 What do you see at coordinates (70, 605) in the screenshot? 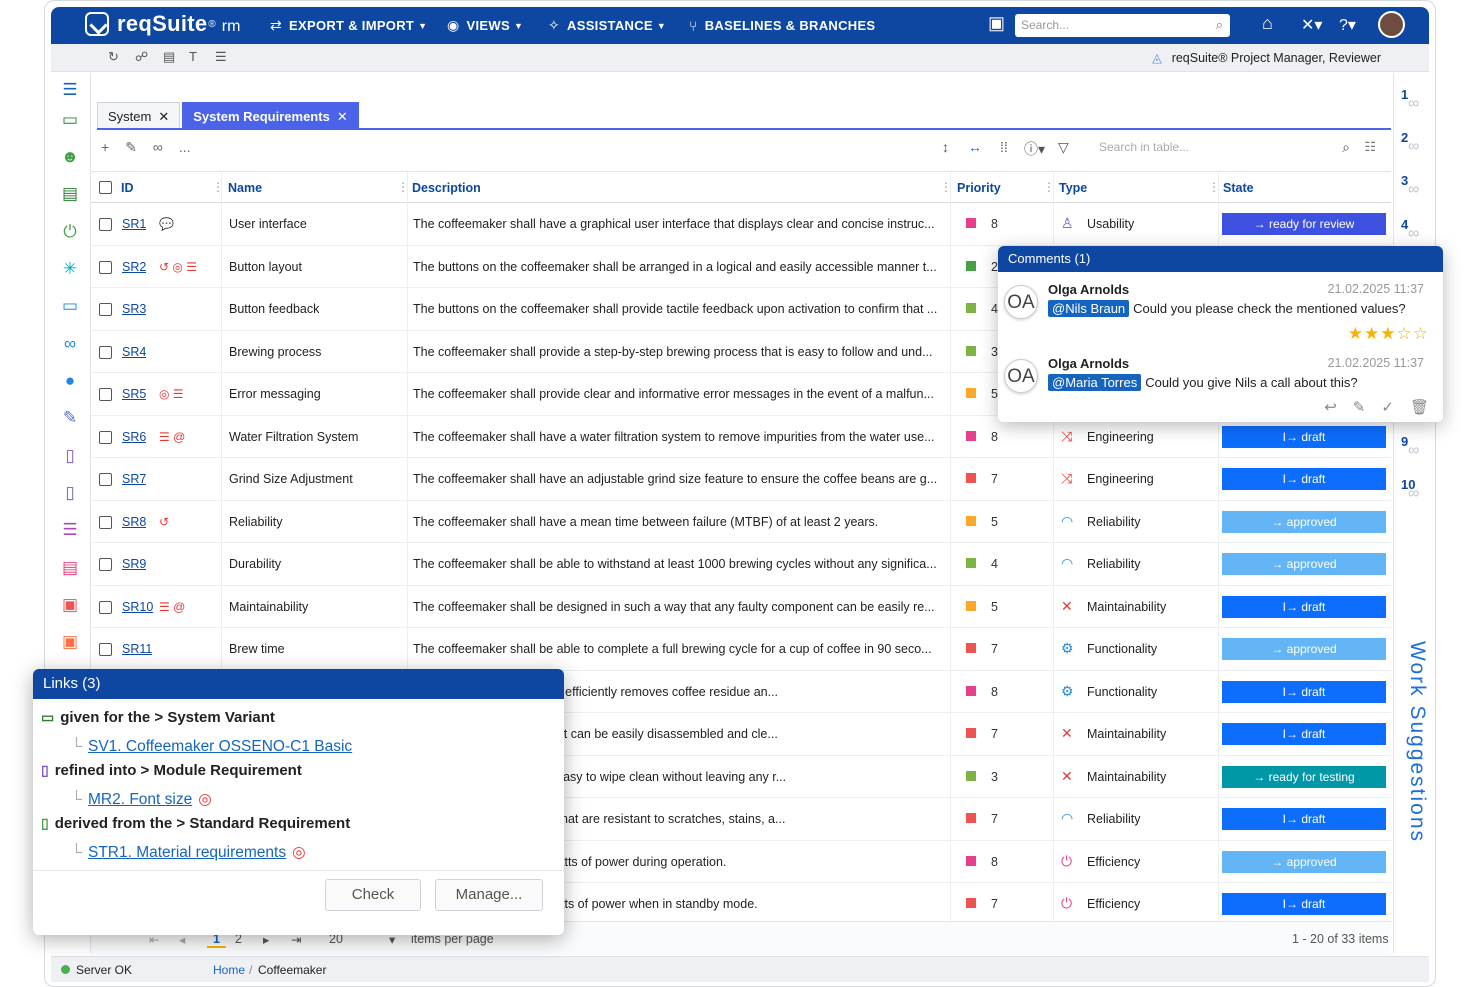
I see `search-document-icon: ▣` at bounding box center [70, 605].